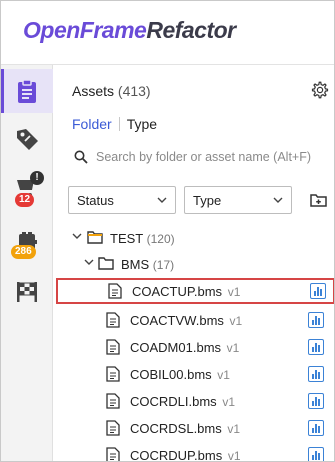  I want to click on file-name: COACTUP.bms v1, so click(186, 291).